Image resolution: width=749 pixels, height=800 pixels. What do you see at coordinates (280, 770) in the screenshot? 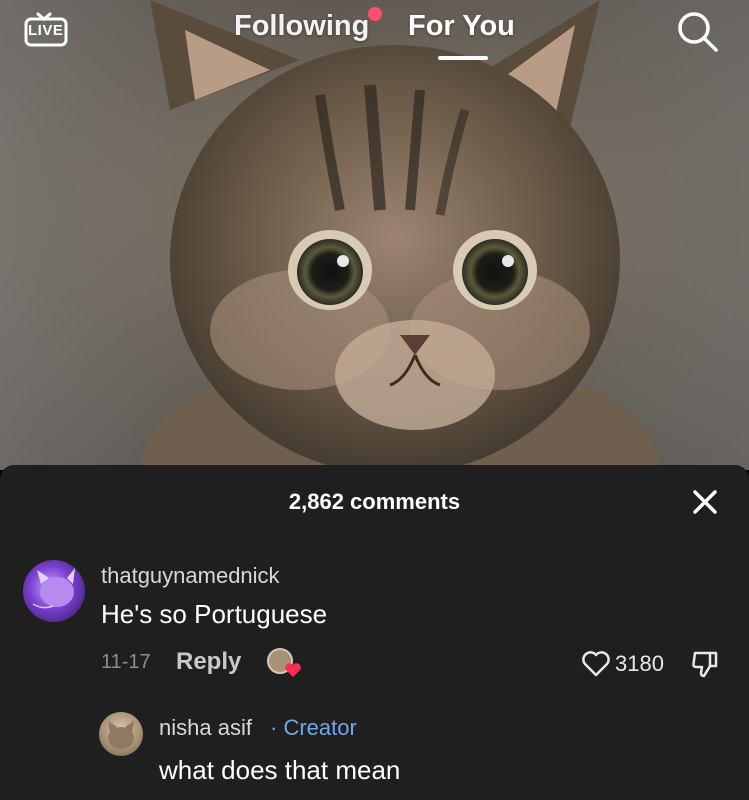
I see `comment-text: what does that mean` at bounding box center [280, 770].